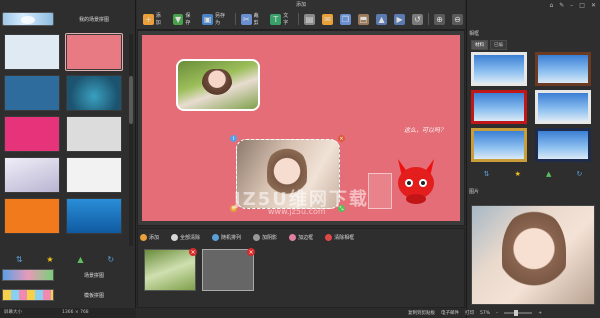 This screenshot has height=318, width=600. Describe the element at coordinates (216, 237) in the screenshot. I see `shuffle-icon` at that location.